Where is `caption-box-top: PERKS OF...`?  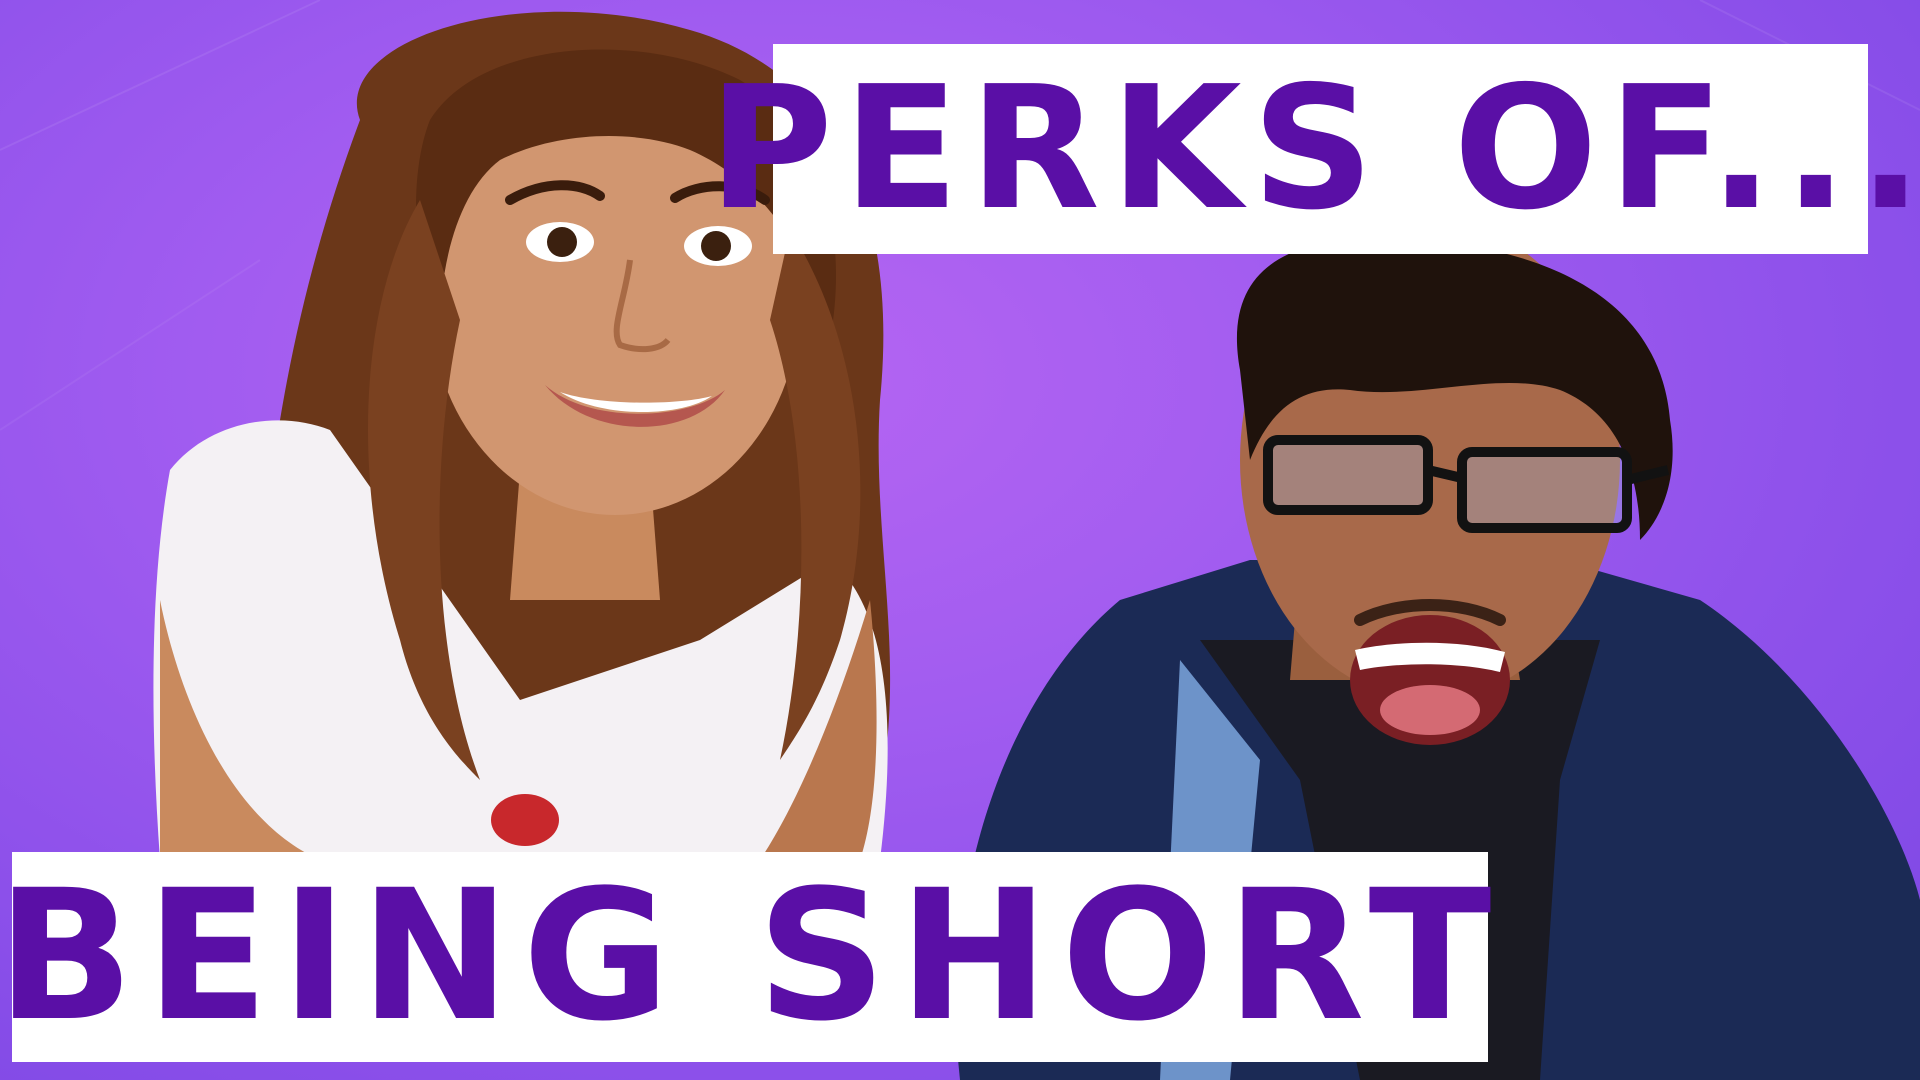 caption-box-top: PERKS OF... is located at coordinates (1314, 149).